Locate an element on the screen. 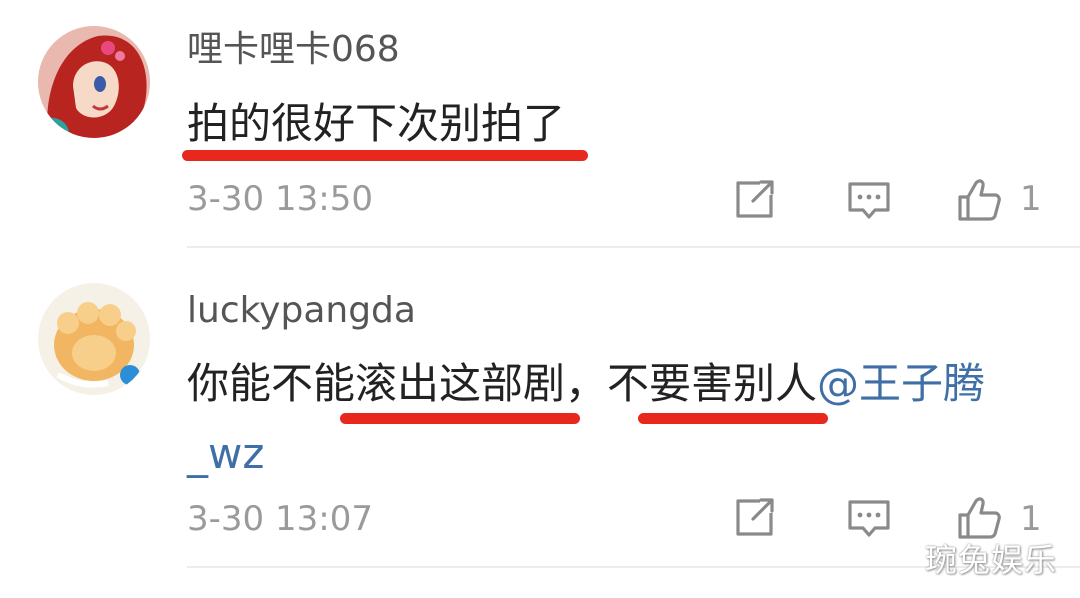 The image size is (1080, 598). watermark-text: 琬兔娱乐 is located at coordinates (991, 560).